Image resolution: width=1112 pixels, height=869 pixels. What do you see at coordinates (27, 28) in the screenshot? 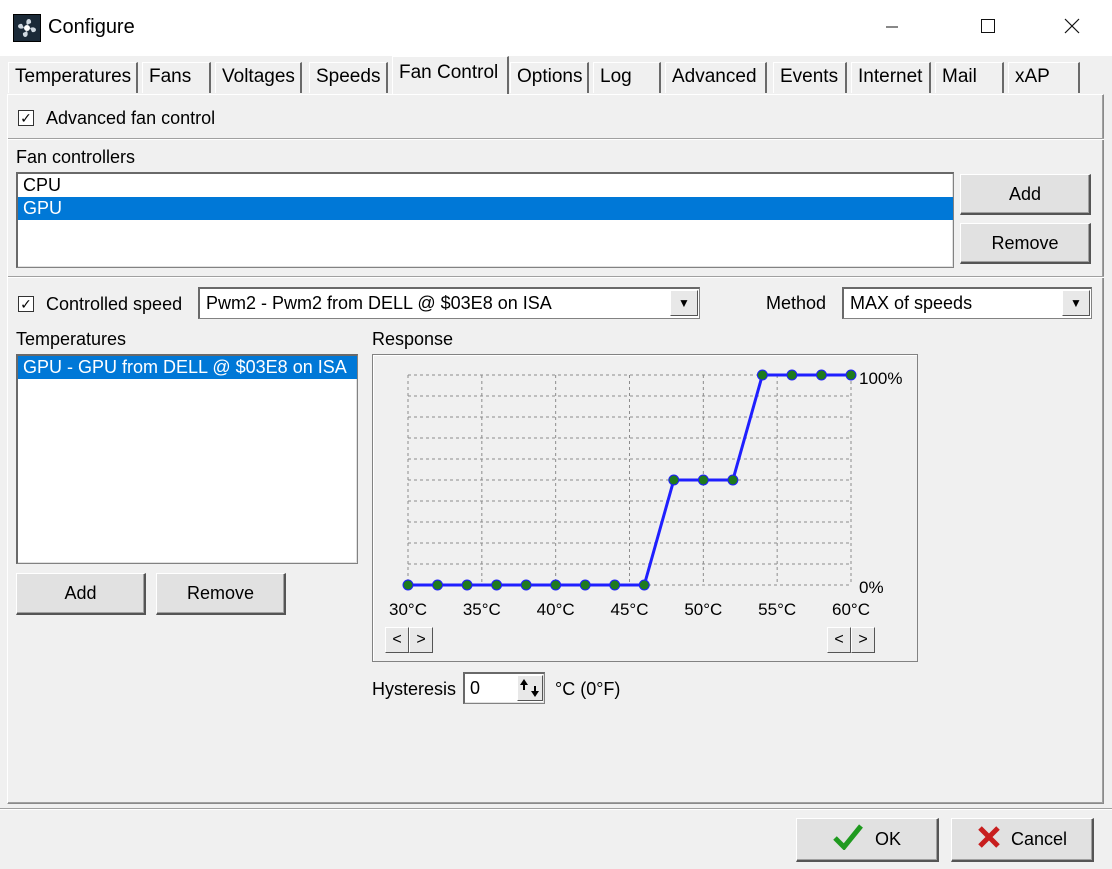
I see `app-fan-icon` at bounding box center [27, 28].